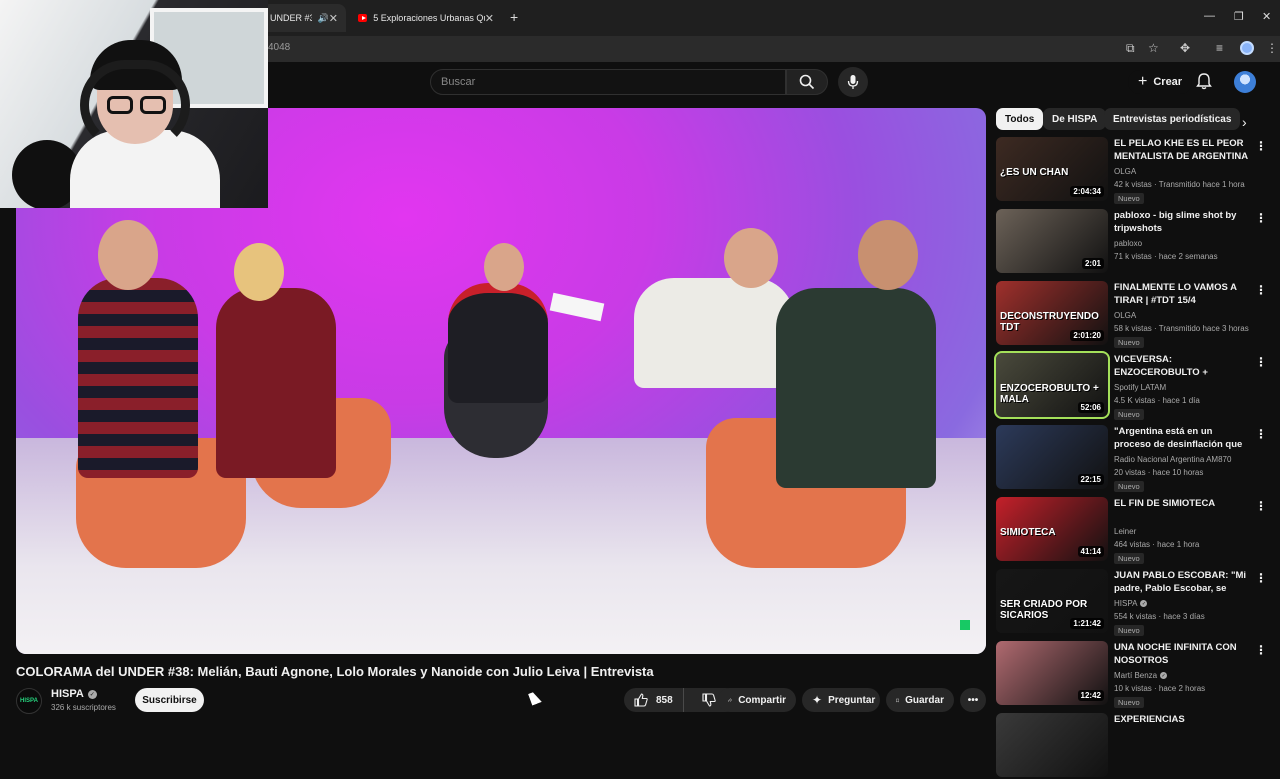 The height and width of the screenshot is (779, 1280). I want to click on recommendation-title: VICEVERSA: ENZOCEROBULTO + MALANDRO, so click(1181, 366).